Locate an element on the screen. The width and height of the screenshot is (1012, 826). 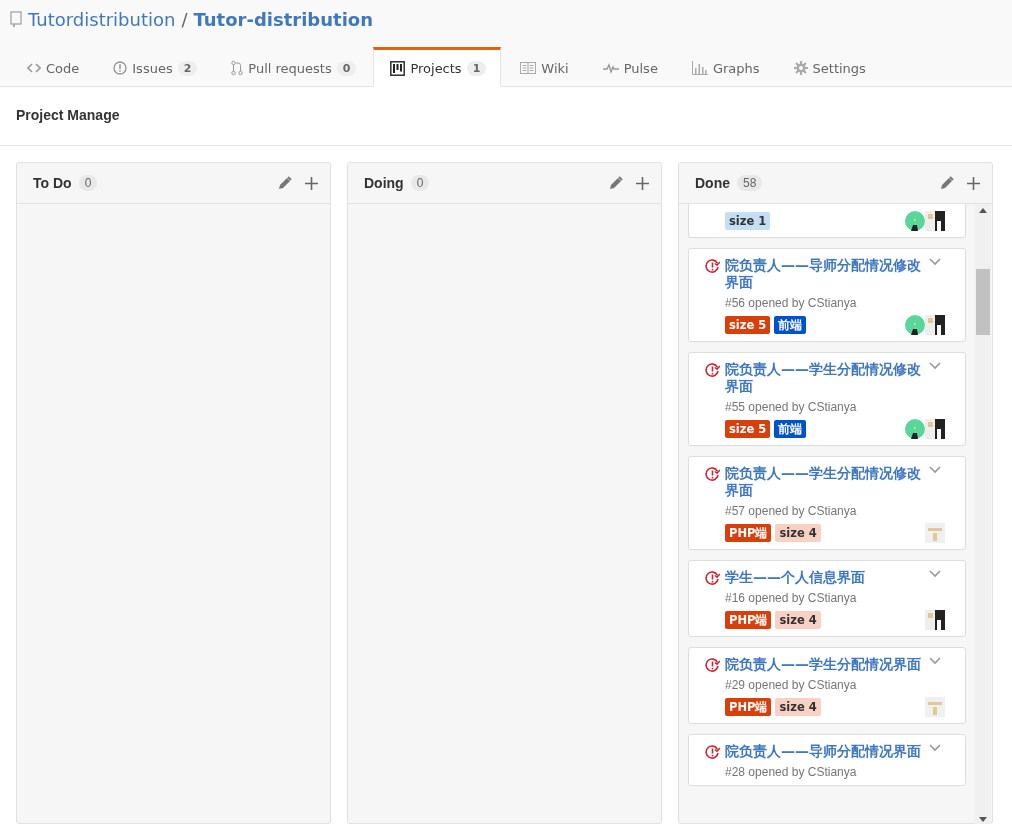
scrollbar-thumb is located at coordinates (983, 302).